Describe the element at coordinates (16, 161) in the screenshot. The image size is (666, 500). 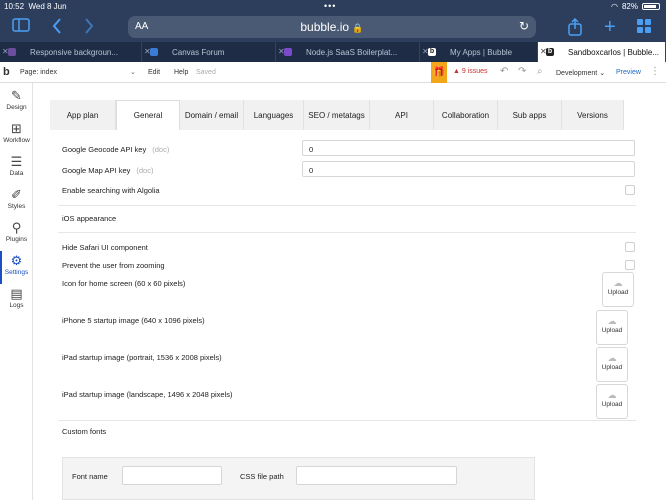
I see `data-icon: ☰` at that location.